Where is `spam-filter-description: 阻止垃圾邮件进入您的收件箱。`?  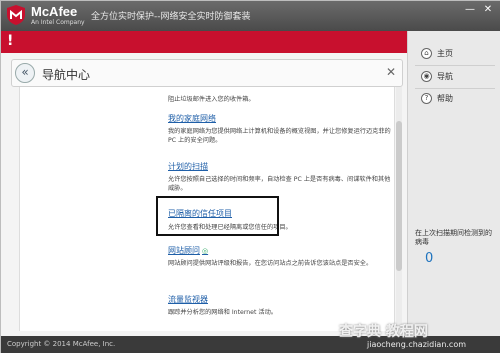 spam-filter-description: 阻止垃圾邮件进入您的收件箱。 is located at coordinates (211, 99).